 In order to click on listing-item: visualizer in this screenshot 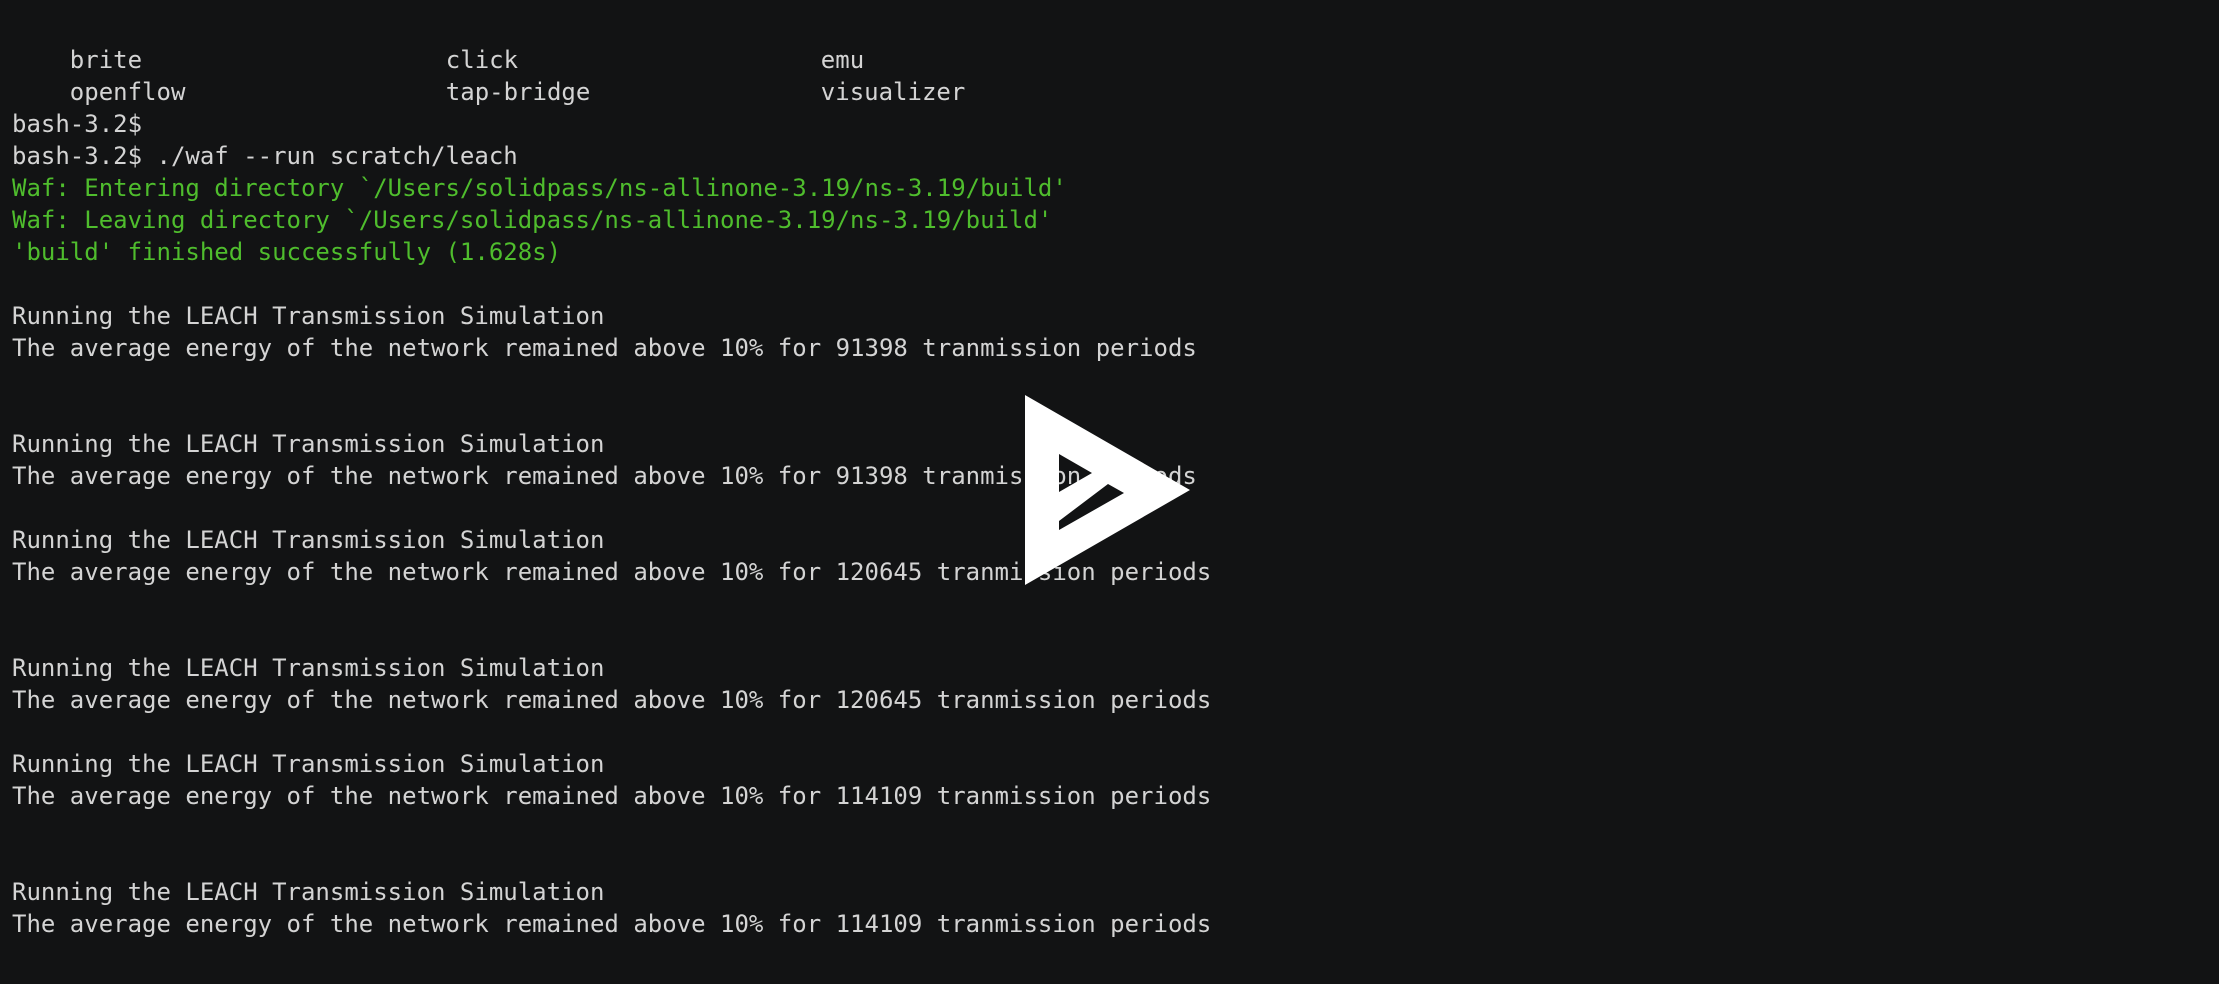, I will do `click(893, 92)`.